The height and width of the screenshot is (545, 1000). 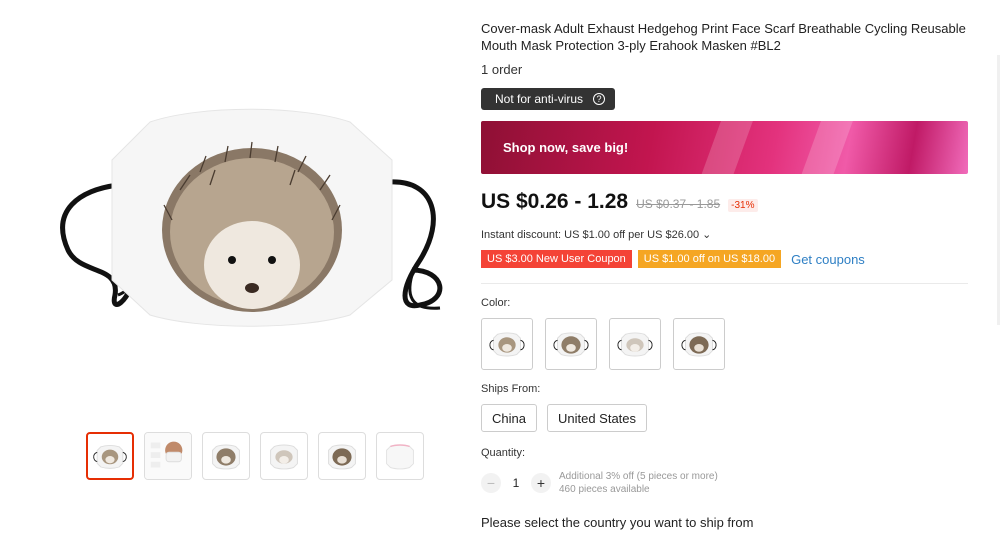 I want to click on original-price: US $0.37 - 1.85, so click(x=678, y=204).